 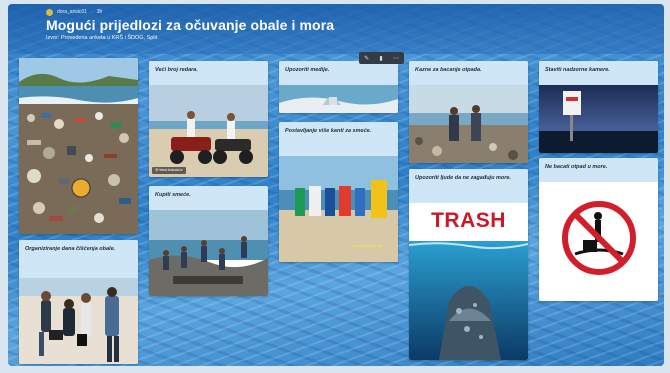 I want to click on card-buy-nets: Kupiti smeće., so click(x=208, y=241).